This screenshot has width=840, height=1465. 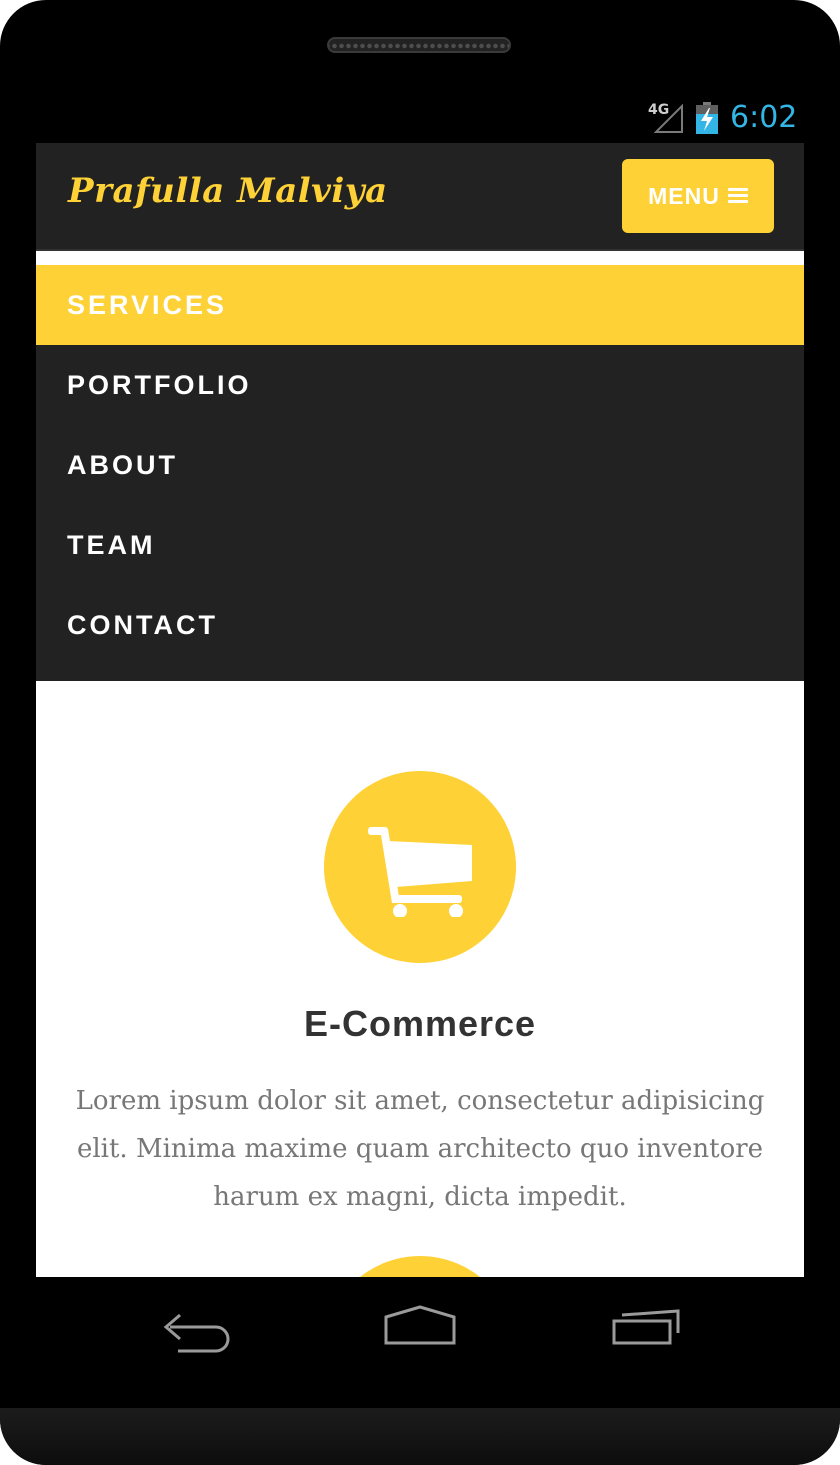 What do you see at coordinates (196, 1328) in the screenshot?
I see `back-icon` at bounding box center [196, 1328].